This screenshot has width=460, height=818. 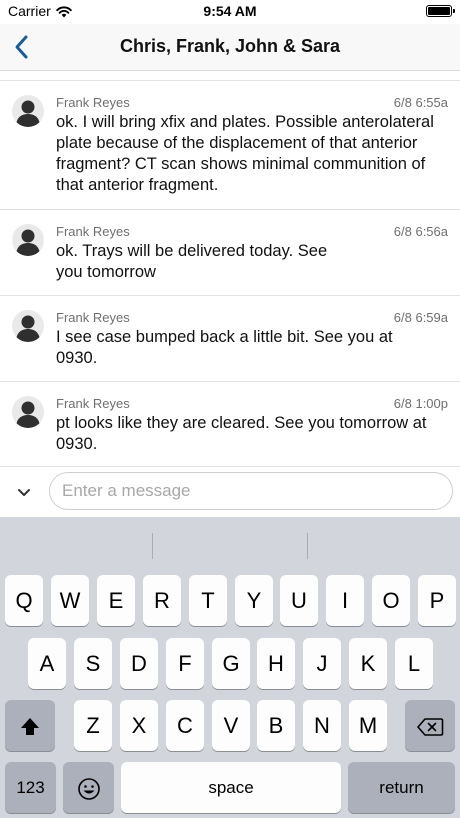 I want to click on key-u: U, so click(x=299, y=600).